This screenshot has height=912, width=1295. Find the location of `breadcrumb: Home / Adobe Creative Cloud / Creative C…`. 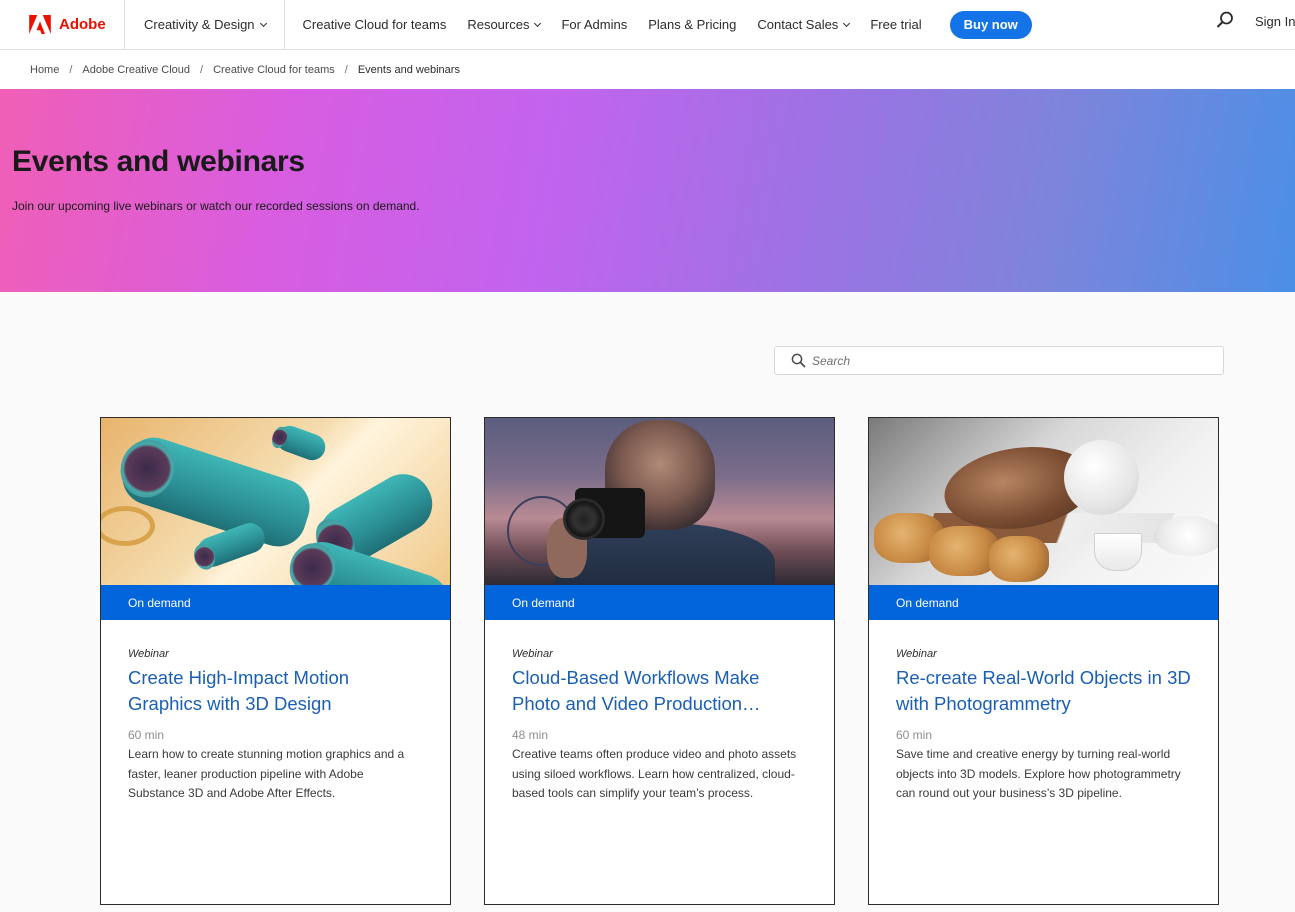

breadcrumb: Home / Adobe Creative Cloud / Creative C… is located at coordinates (647, 69).